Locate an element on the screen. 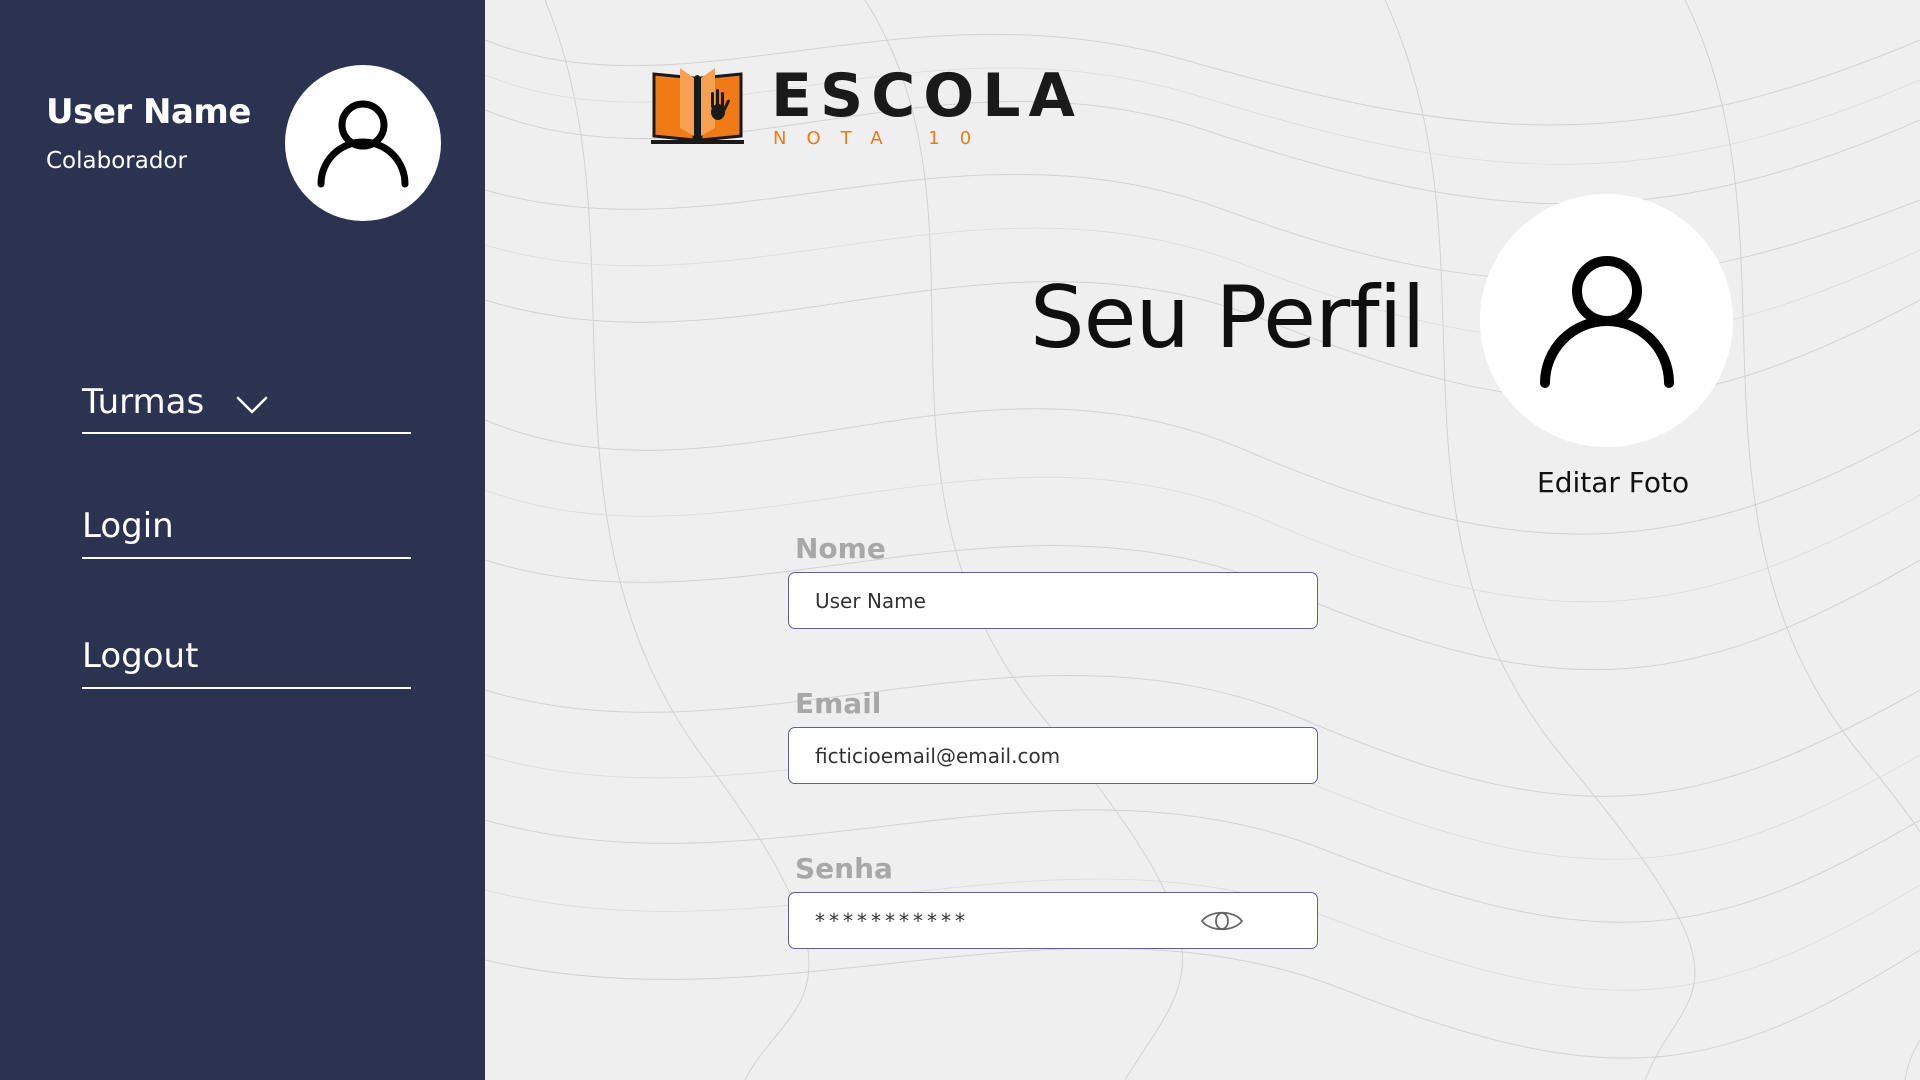  password-field-wrapper: *********** is located at coordinates (1053, 920).